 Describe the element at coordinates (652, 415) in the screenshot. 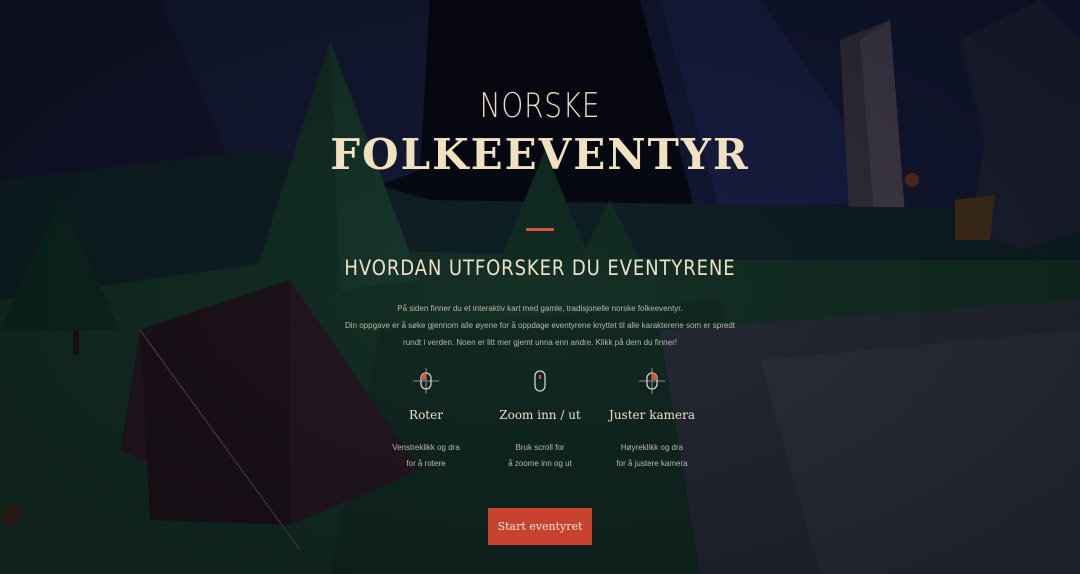

I see `control-label: Juster kamera` at that location.